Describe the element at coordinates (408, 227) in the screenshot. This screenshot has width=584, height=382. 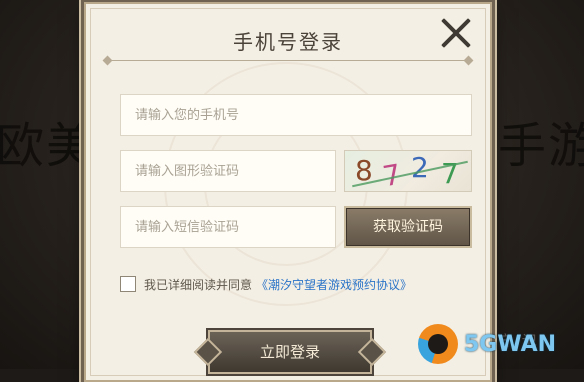
I see `get-sms-code-button: 获取验证码` at that location.